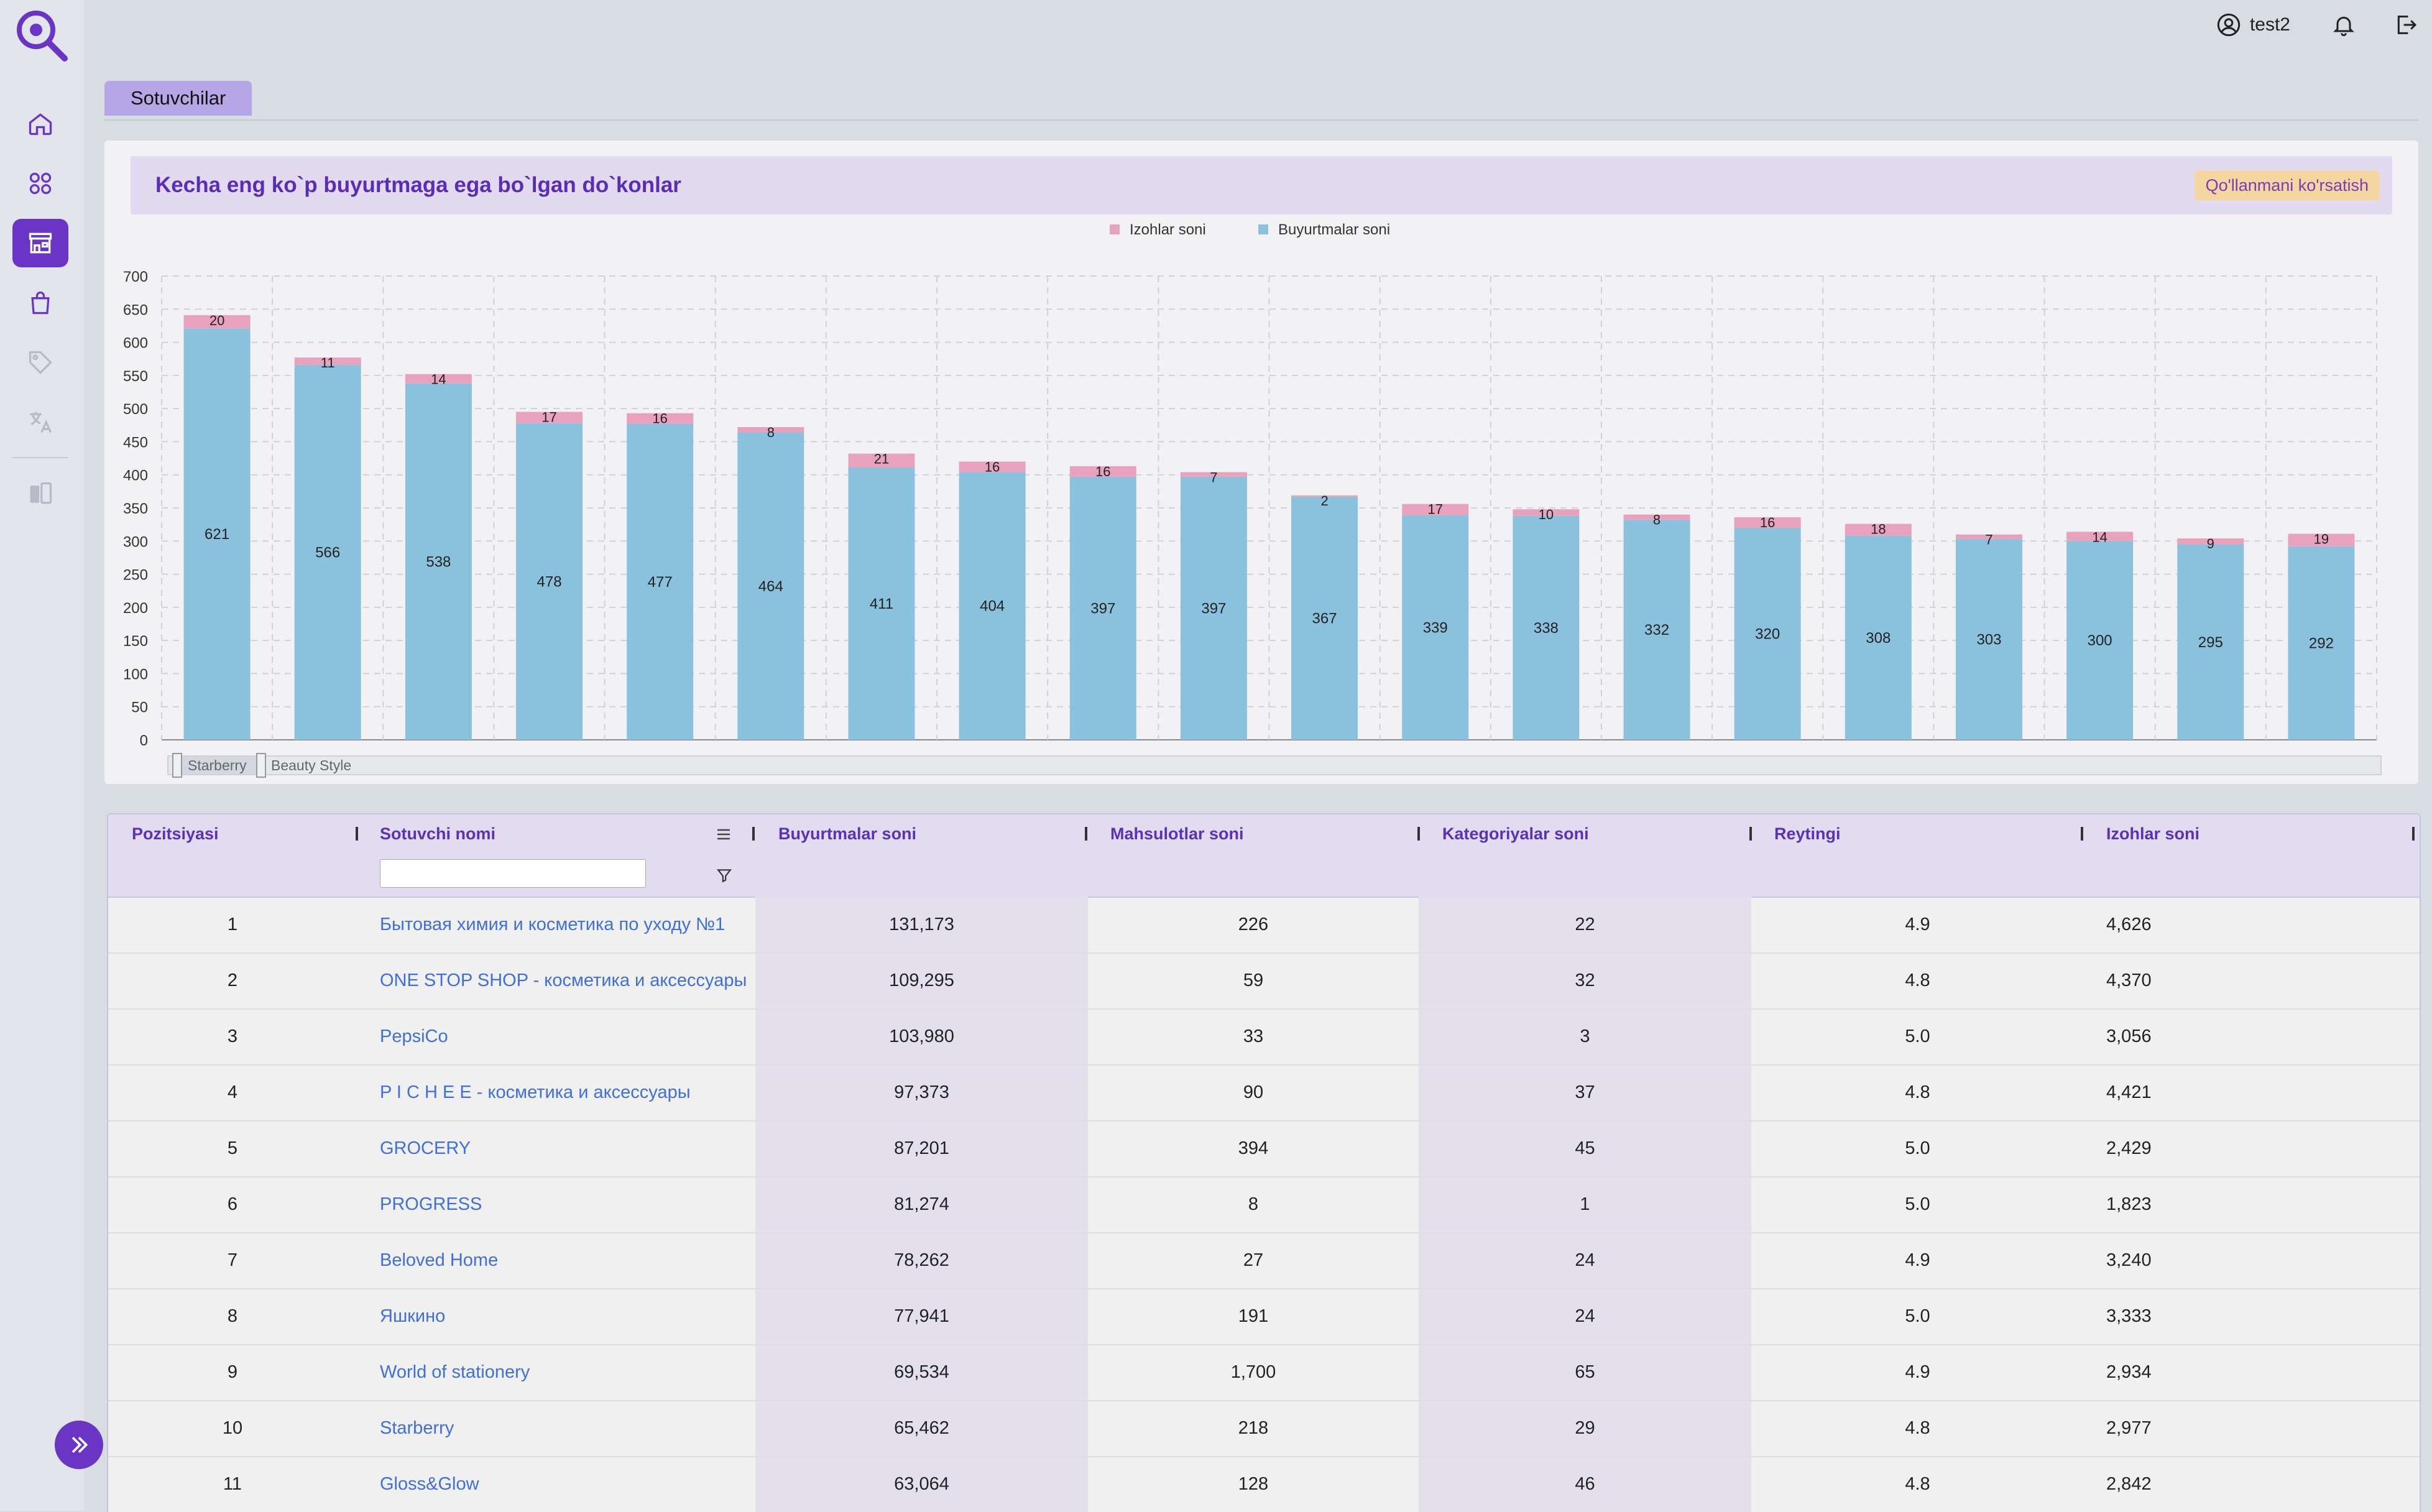 This screenshot has width=2432, height=1512. Describe the element at coordinates (2129, 1260) in the screenshot. I see `cell-reviews: 3,240` at that location.